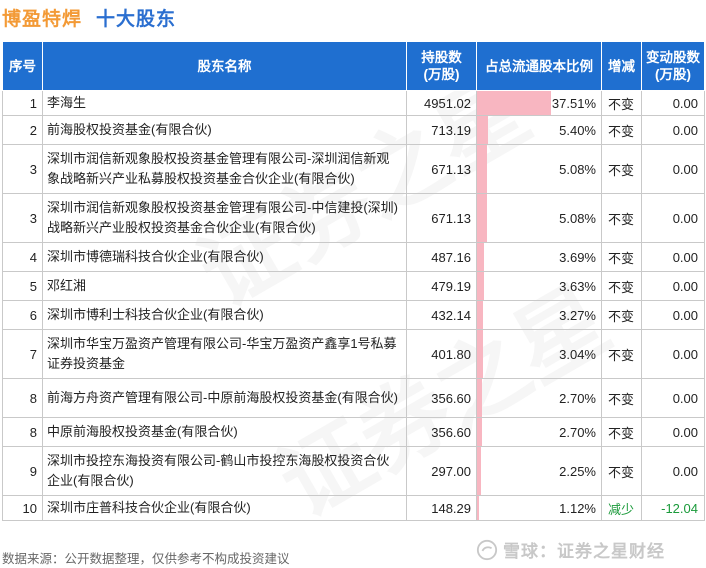 This screenshot has width=706, height=568. What do you see at coordinates (441, 257) in the screenshot?
I see `cell-shares: 487.16` at bounding box center [441, 257].